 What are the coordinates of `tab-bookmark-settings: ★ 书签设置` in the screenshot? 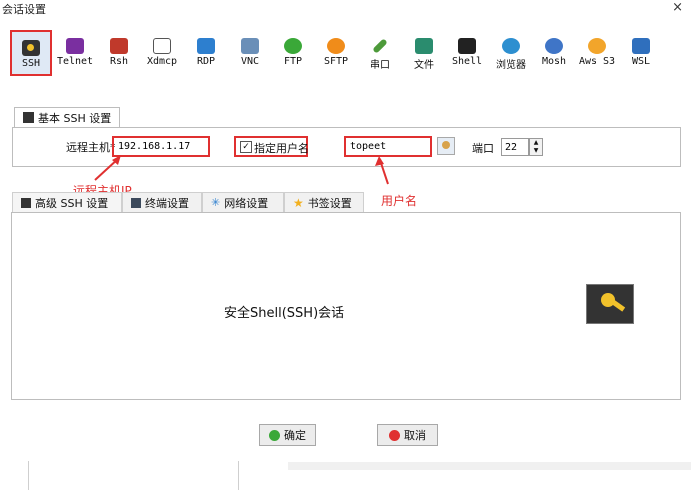 It's located at (324, 202).